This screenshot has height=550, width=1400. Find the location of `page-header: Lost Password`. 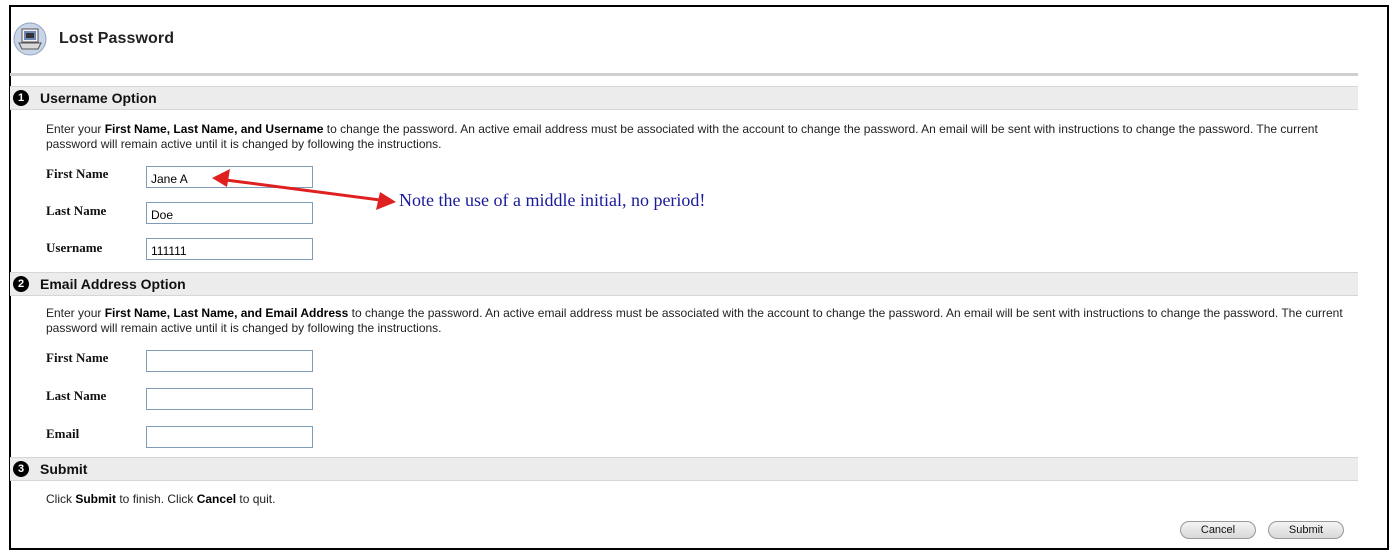

page-header: Lost Password is located at coordinates (695, 44).